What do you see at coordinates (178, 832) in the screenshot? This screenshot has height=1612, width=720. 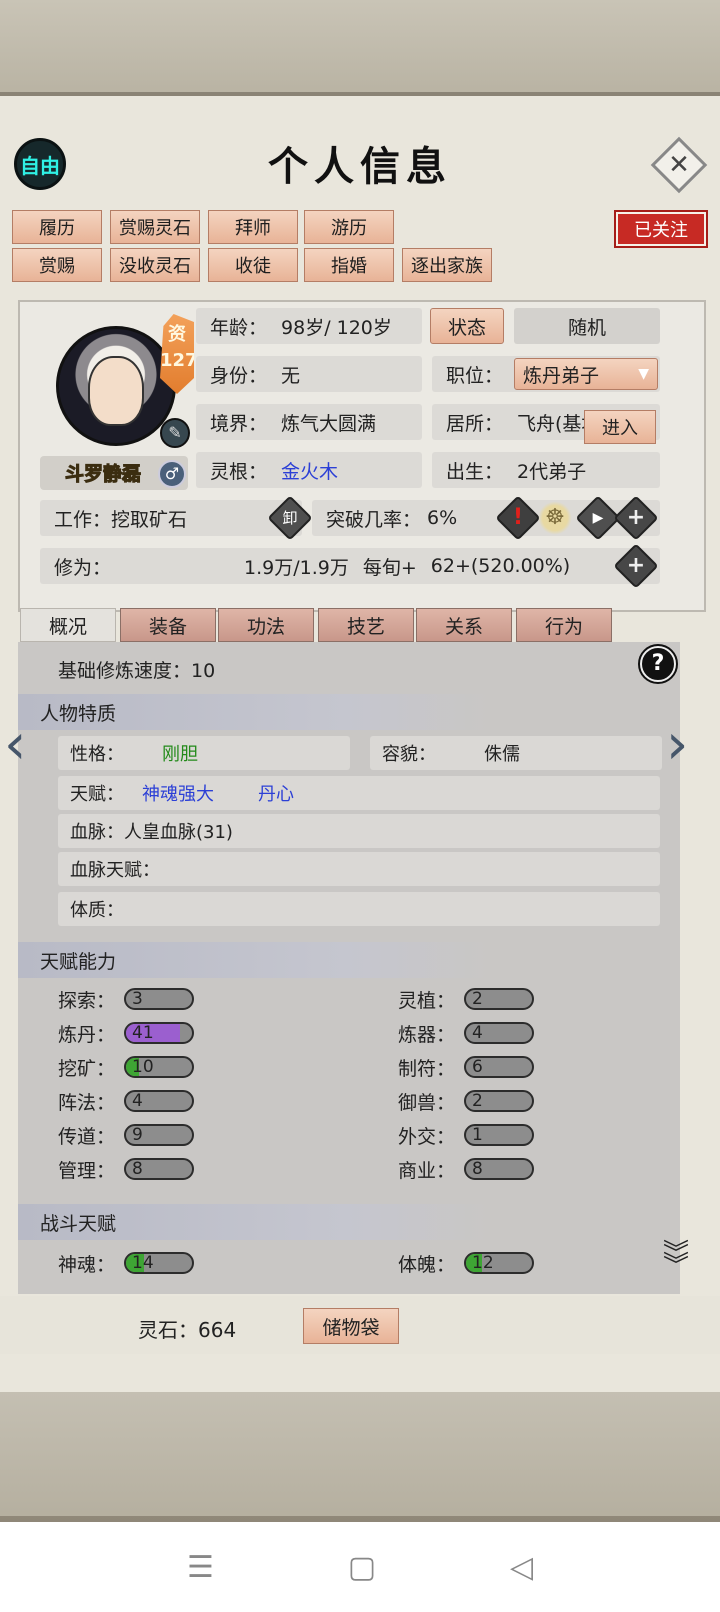 I see `bloodline-value: 人皇血脉(31)` at bounding box center [178, 832].